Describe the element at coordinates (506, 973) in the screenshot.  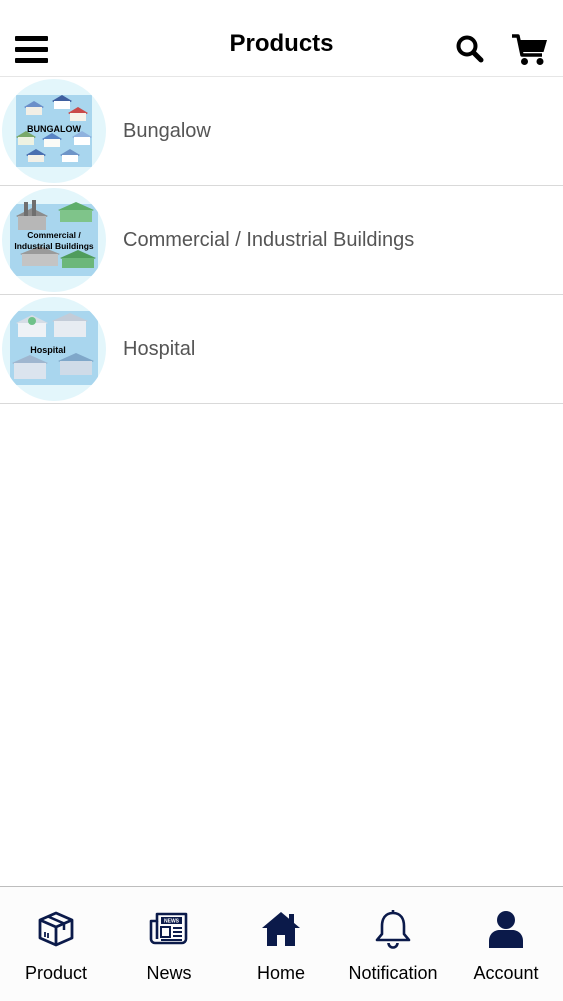
I see `tab-label: Account` at that location.